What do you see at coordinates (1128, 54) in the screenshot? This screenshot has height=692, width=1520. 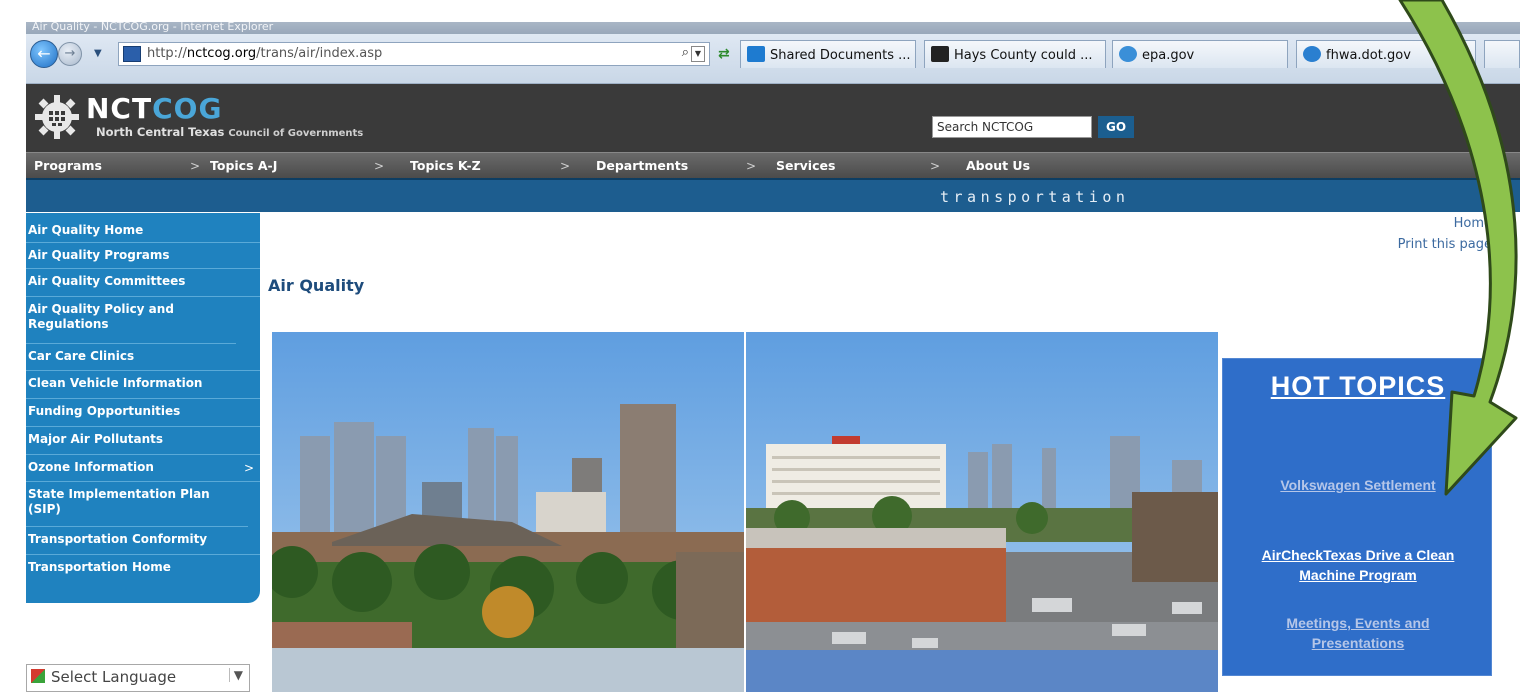 I see `epa-icon` at bounding box center [1128, 54].